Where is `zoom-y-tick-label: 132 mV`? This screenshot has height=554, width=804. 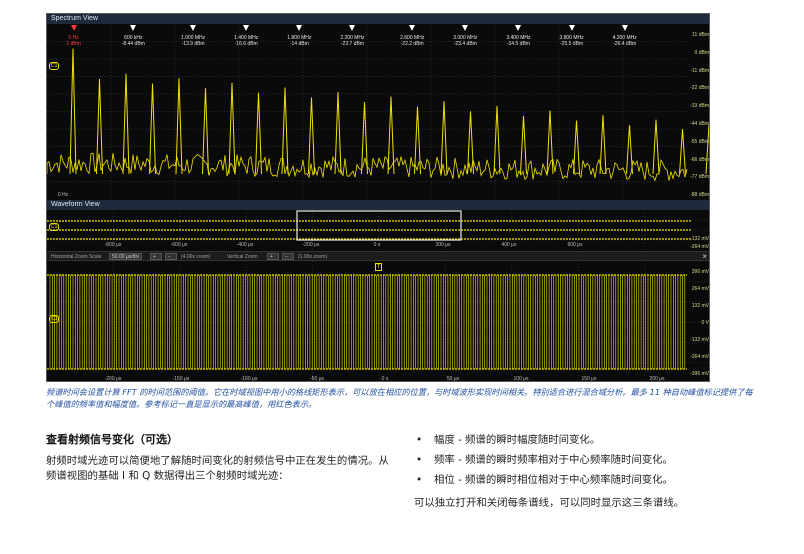
zoom-y-tick-label: 132 mV is located at coordinates (700, 306).